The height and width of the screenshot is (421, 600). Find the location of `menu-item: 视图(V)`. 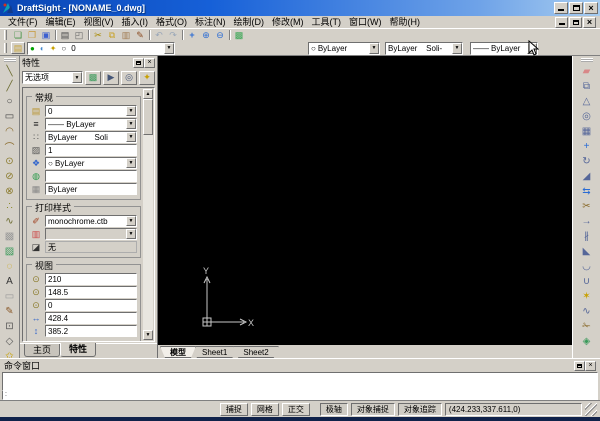

menu-item: 视图(V) is located at coordinates (99, 22).